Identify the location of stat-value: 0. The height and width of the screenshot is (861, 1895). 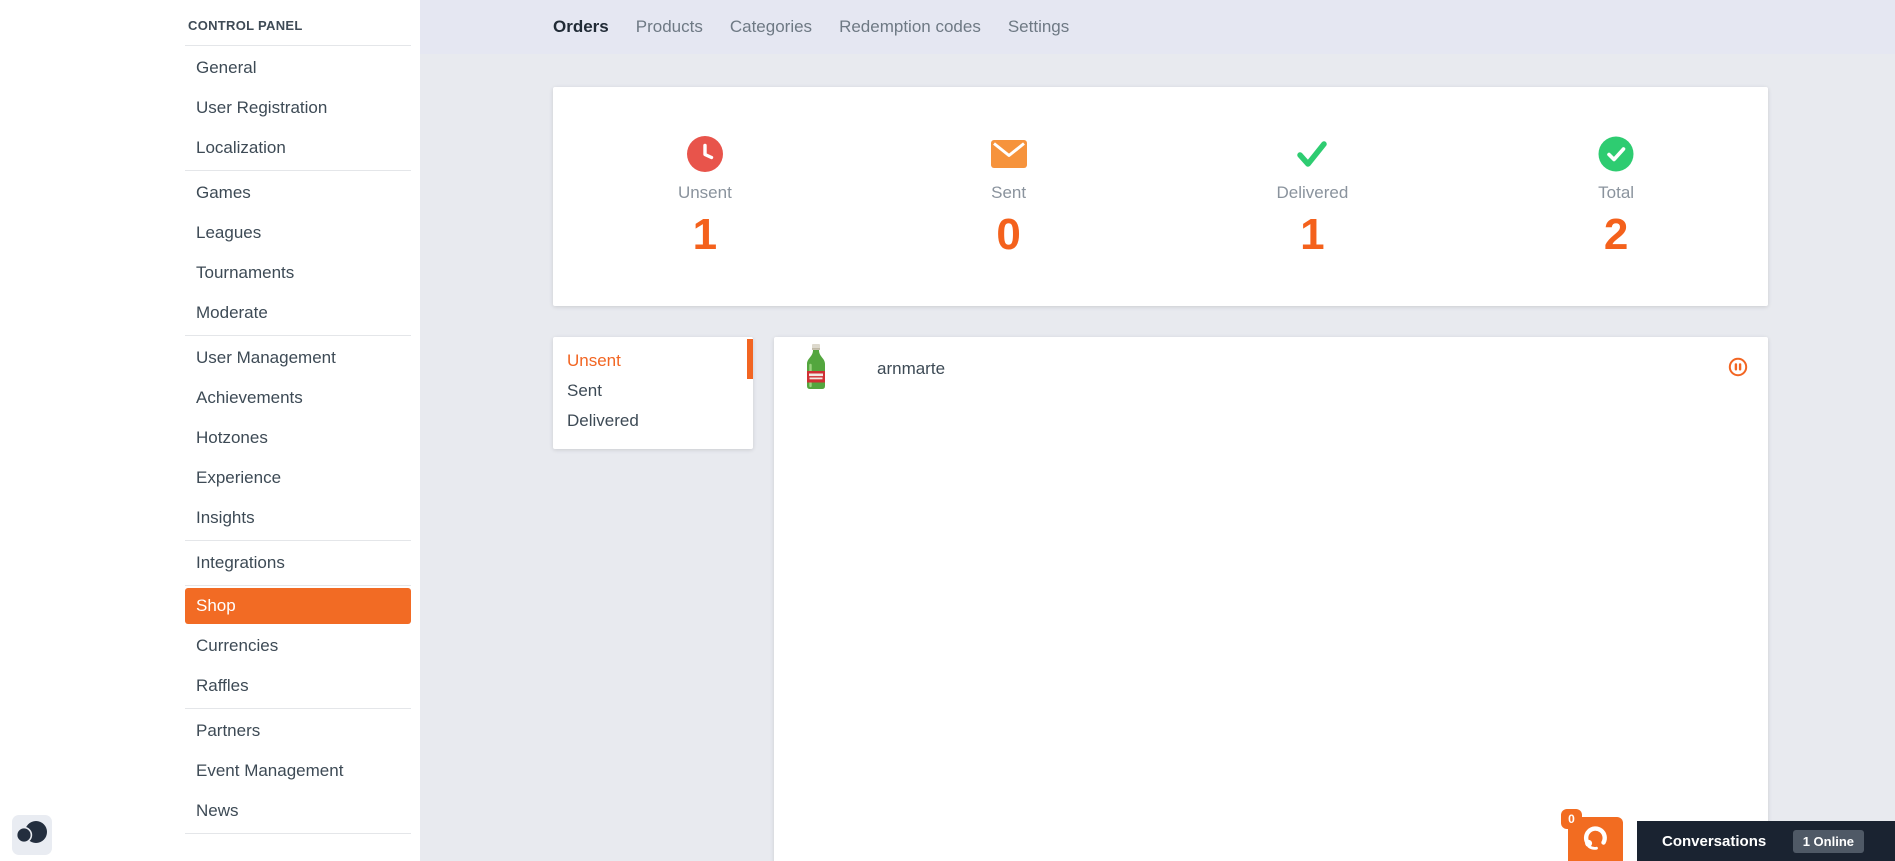
(1008, 234).